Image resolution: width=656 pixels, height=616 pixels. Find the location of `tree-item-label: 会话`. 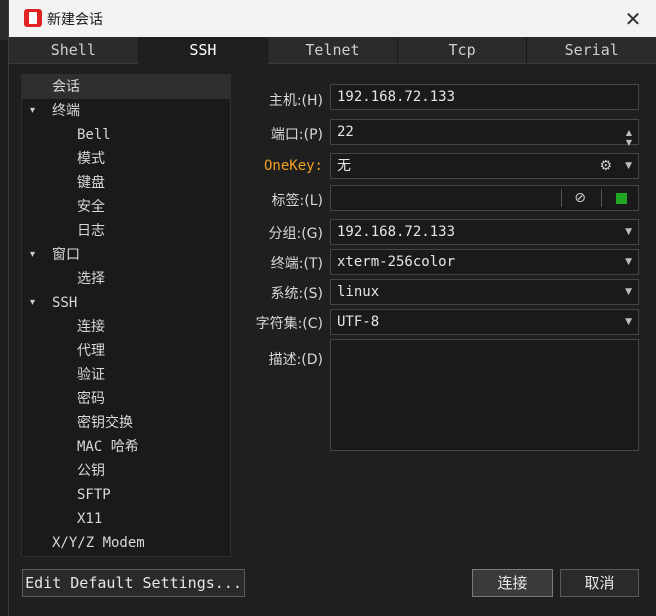

tree-item-label: 会话 is located at coordinates (66, 87).